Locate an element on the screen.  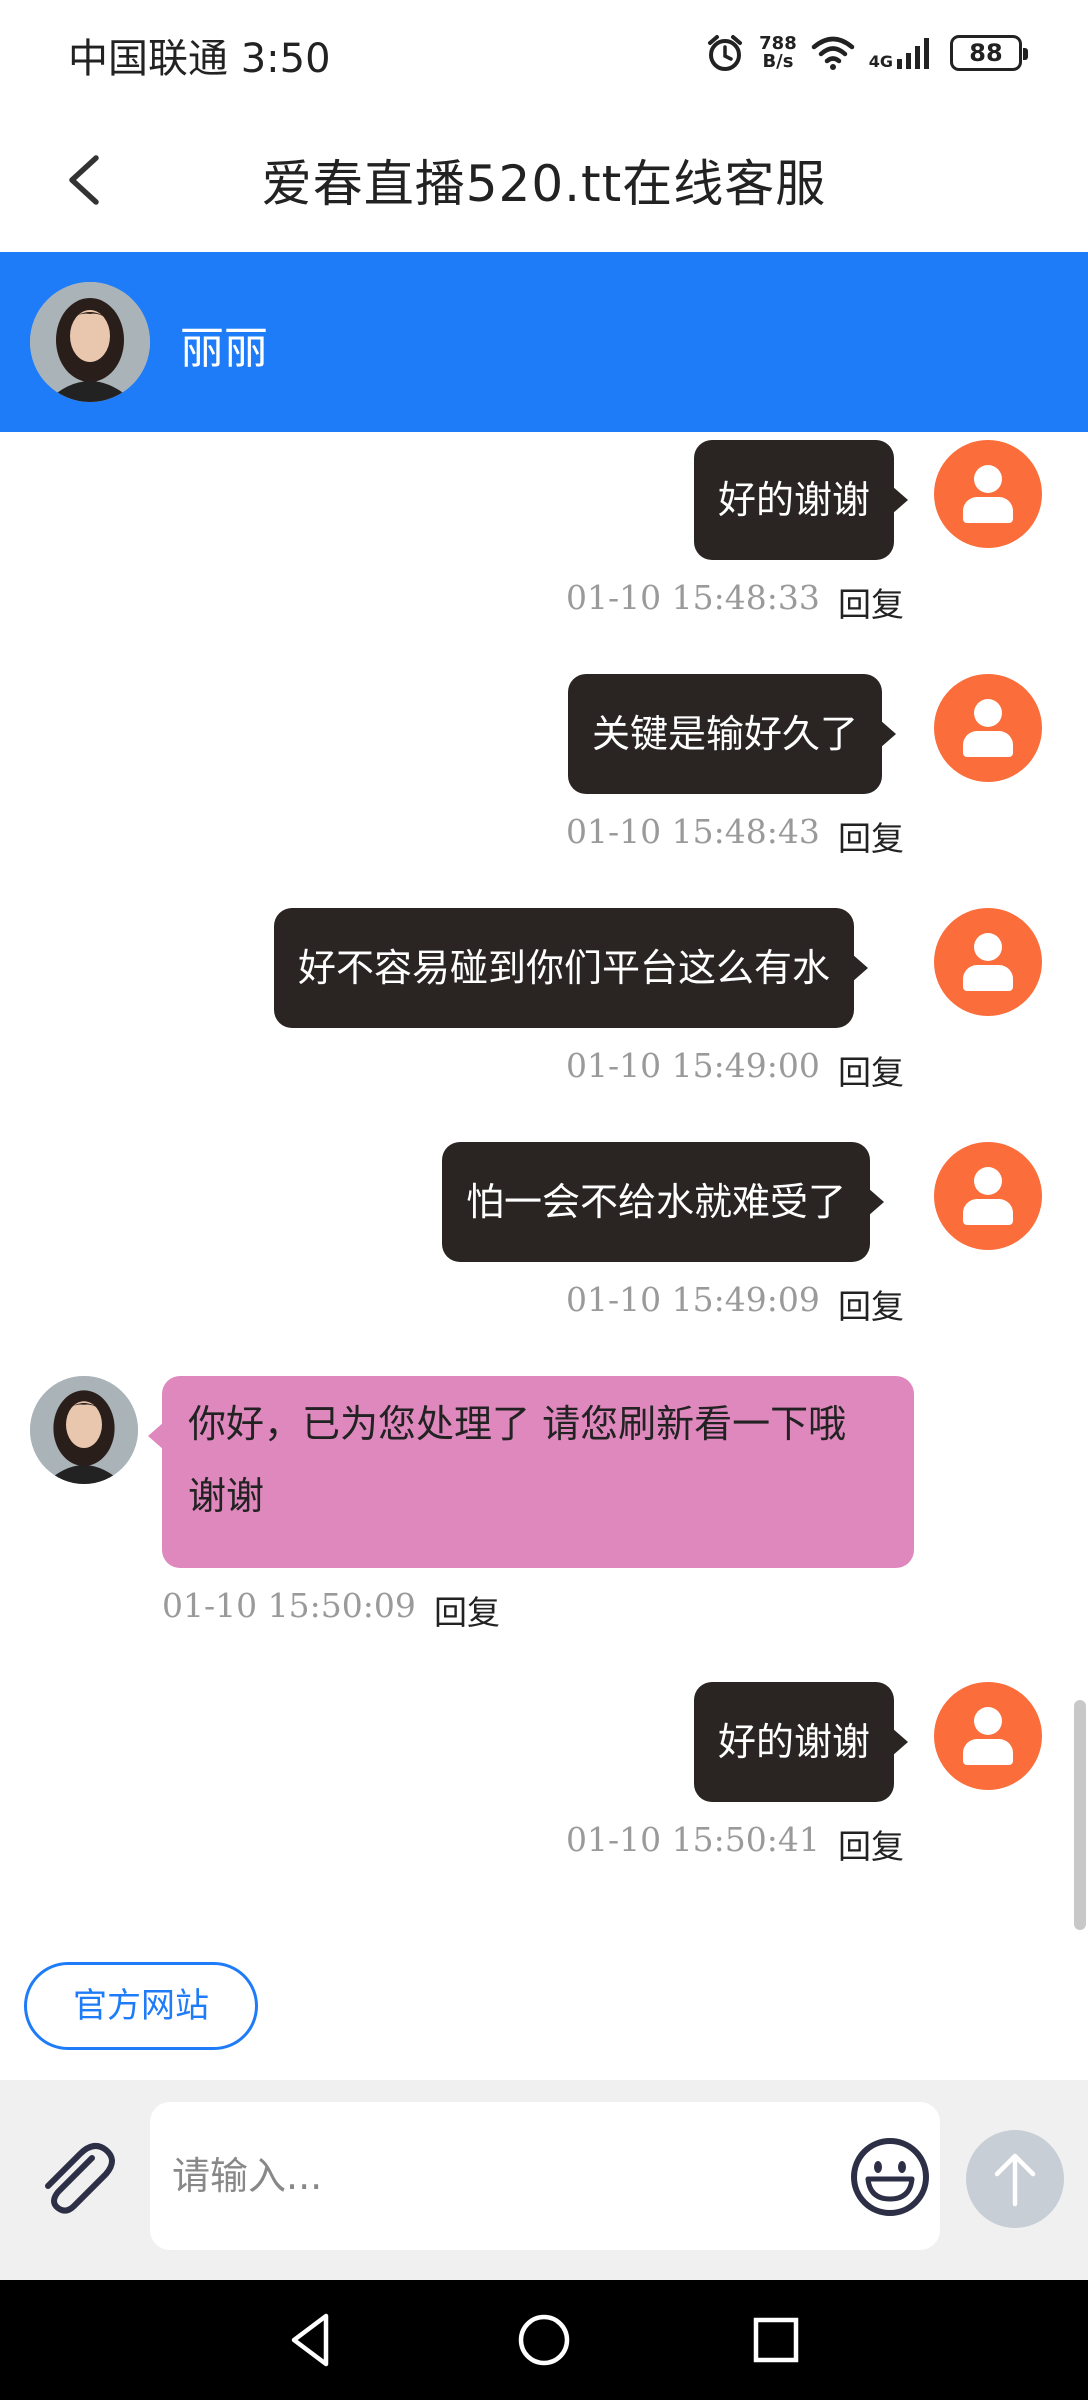
message-timestamp: 01-10 15:50:09 is located at coordinates (289, 1605).